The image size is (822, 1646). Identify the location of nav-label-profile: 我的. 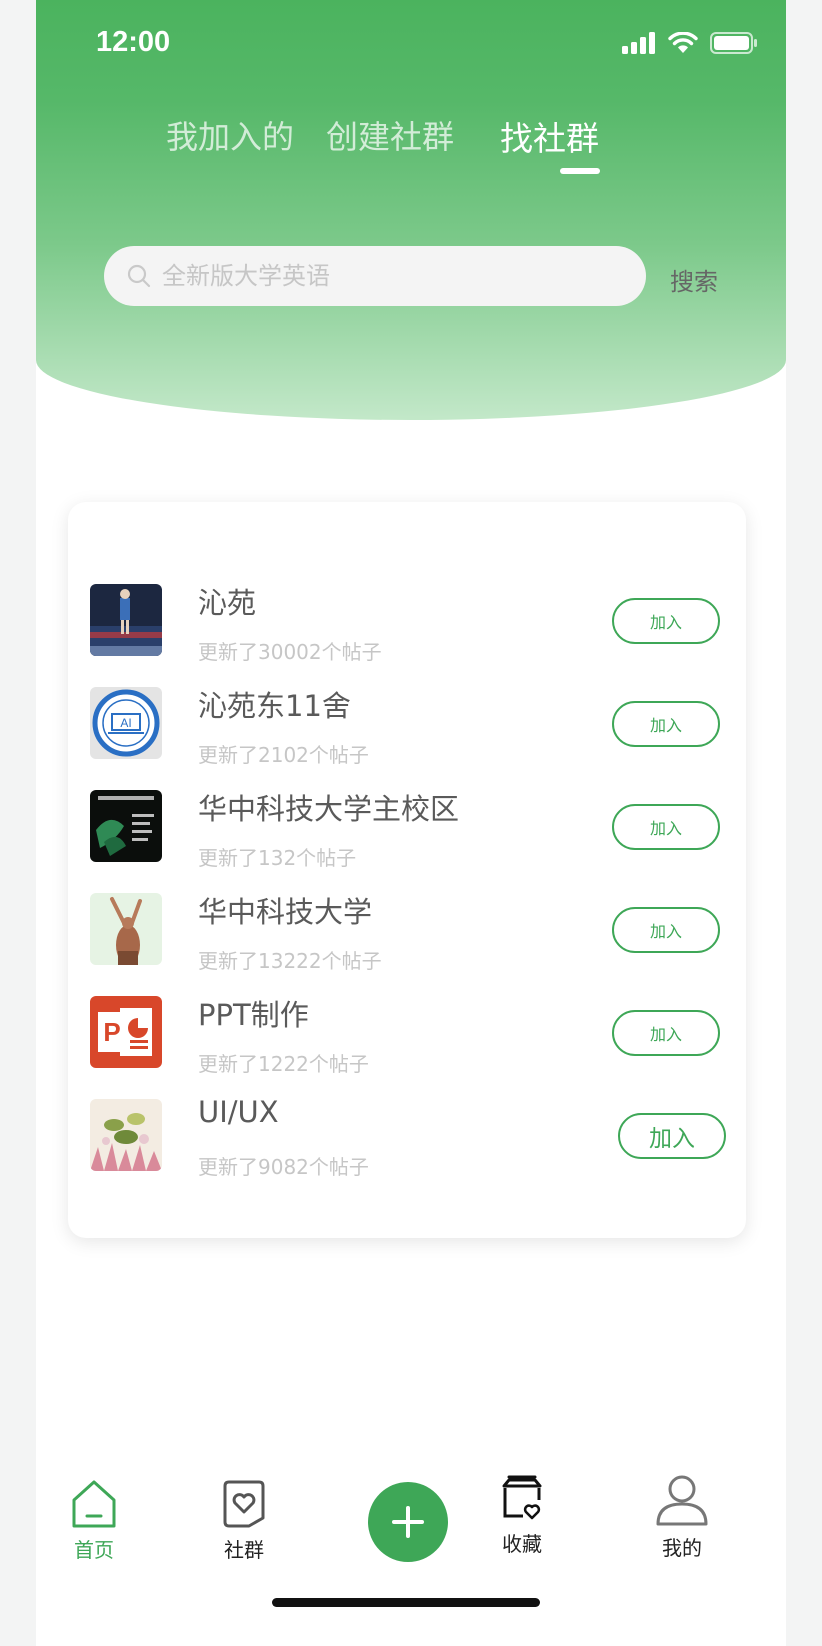
(682, 1548).